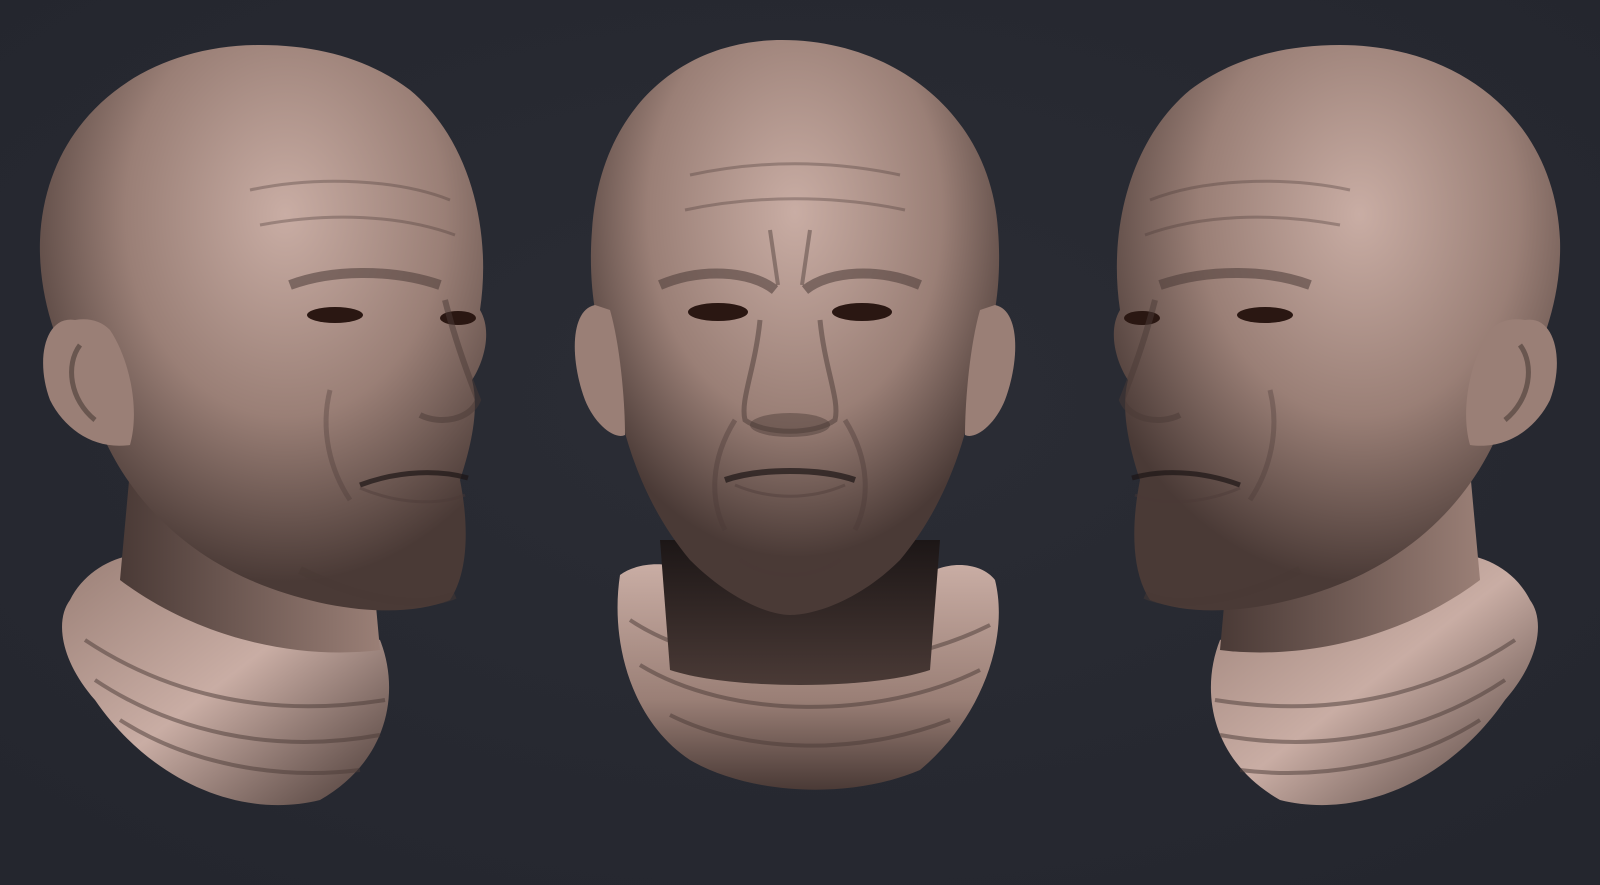 The width and height of the screenshot is (1600, 885). Describe the element at coordinates (790, 425) in the screenshot. I see `sculpt-detail` at that location.